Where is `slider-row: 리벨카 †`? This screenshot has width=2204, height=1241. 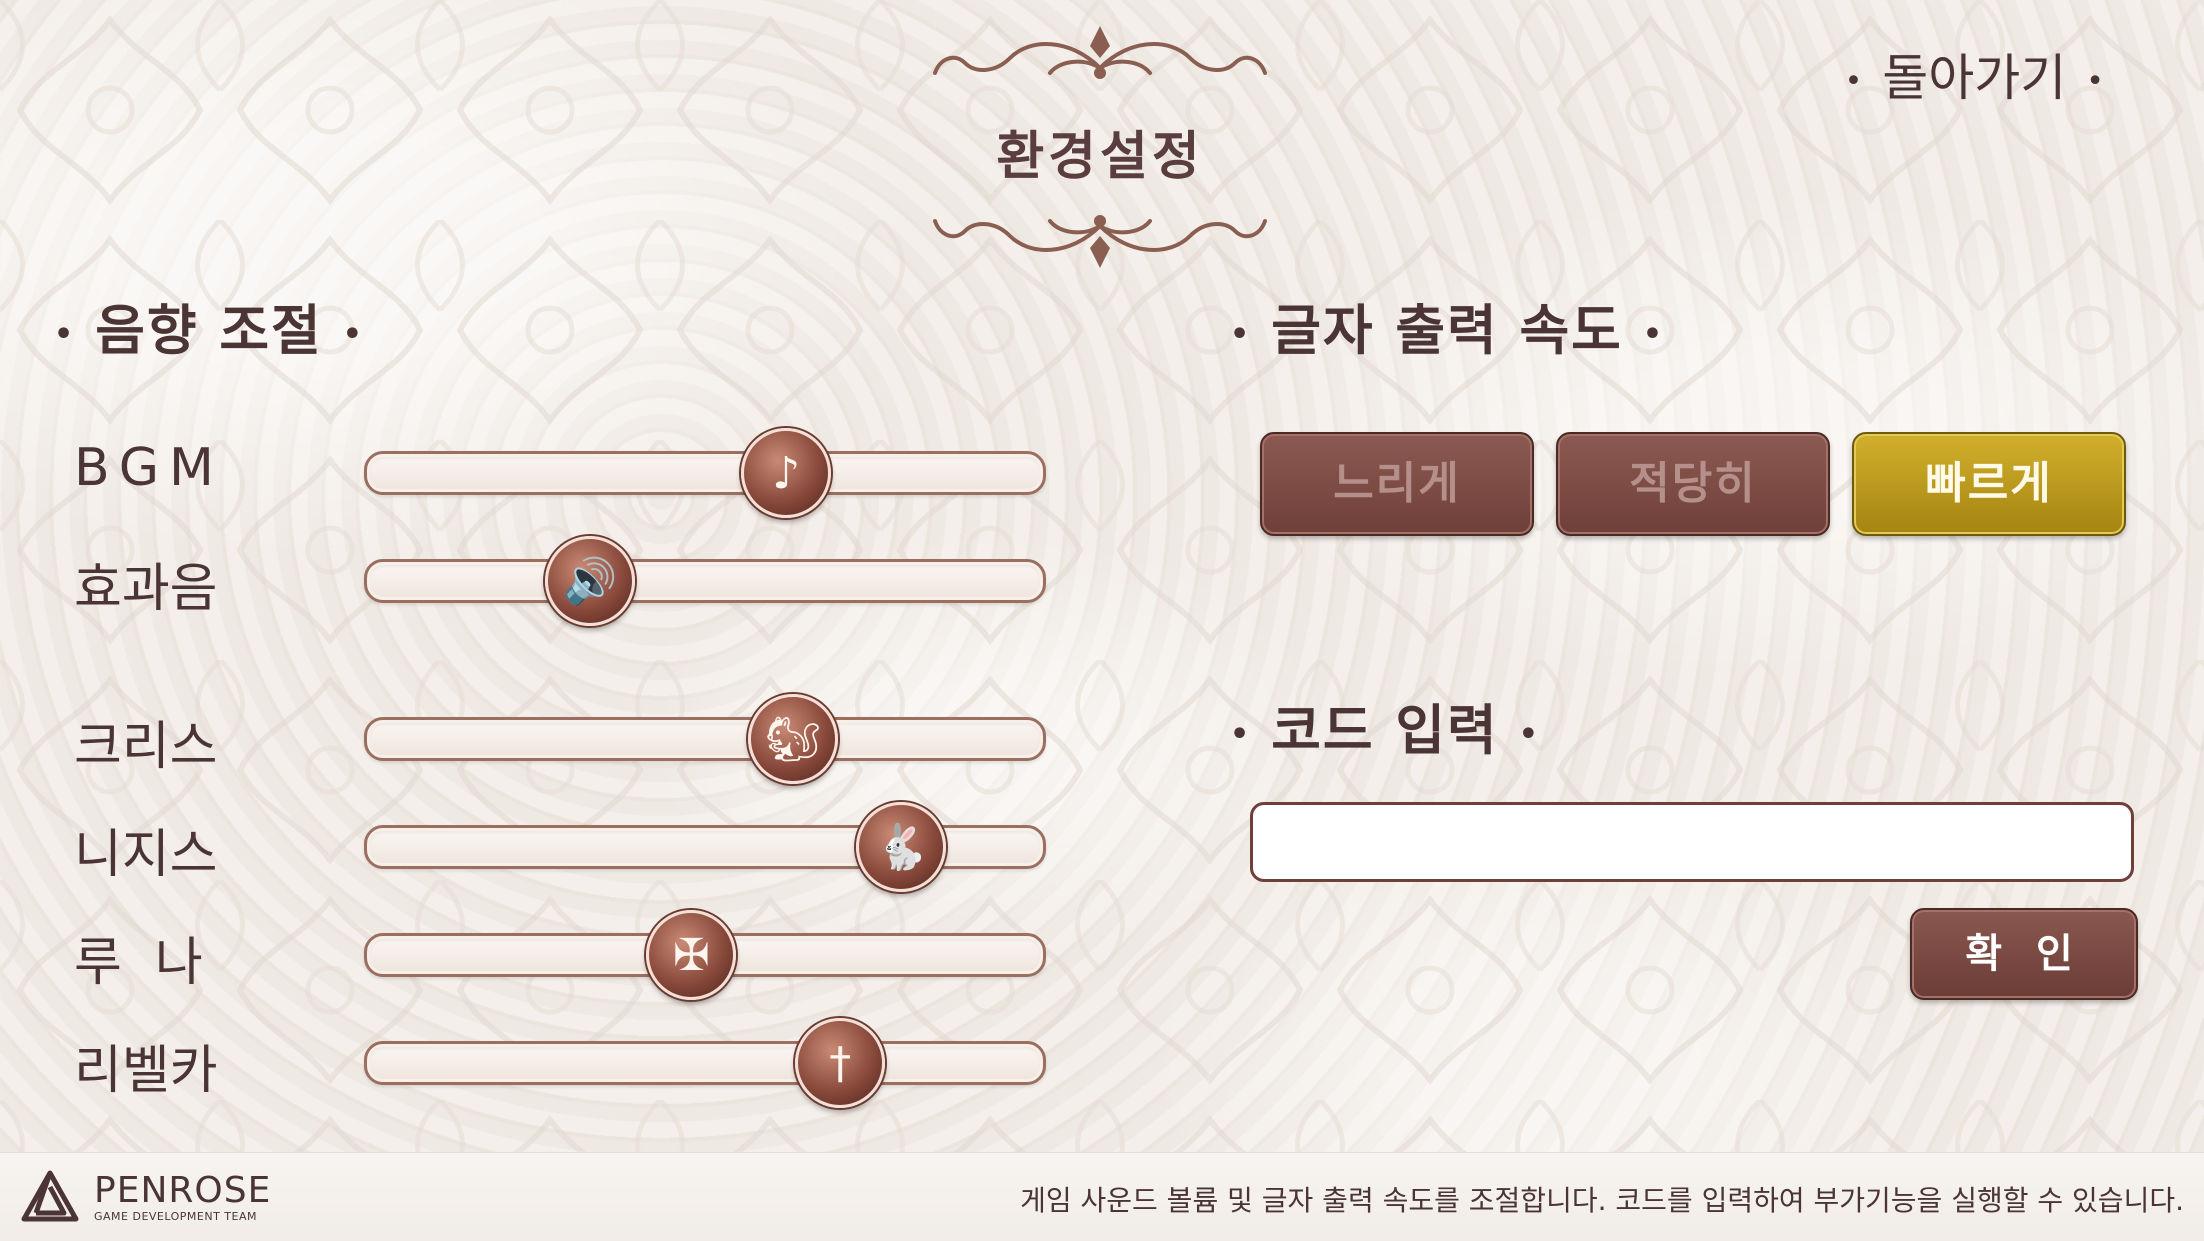 slider-row: 리벨카 † is located at coordinates (574, 1063).